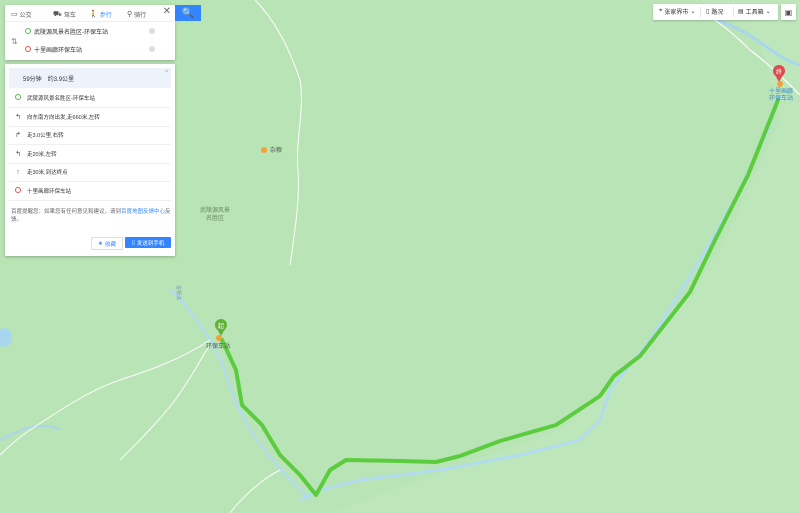 The image size is (800, 513). I want to click on toolbox-label: 工具箱, so click(754, 13).